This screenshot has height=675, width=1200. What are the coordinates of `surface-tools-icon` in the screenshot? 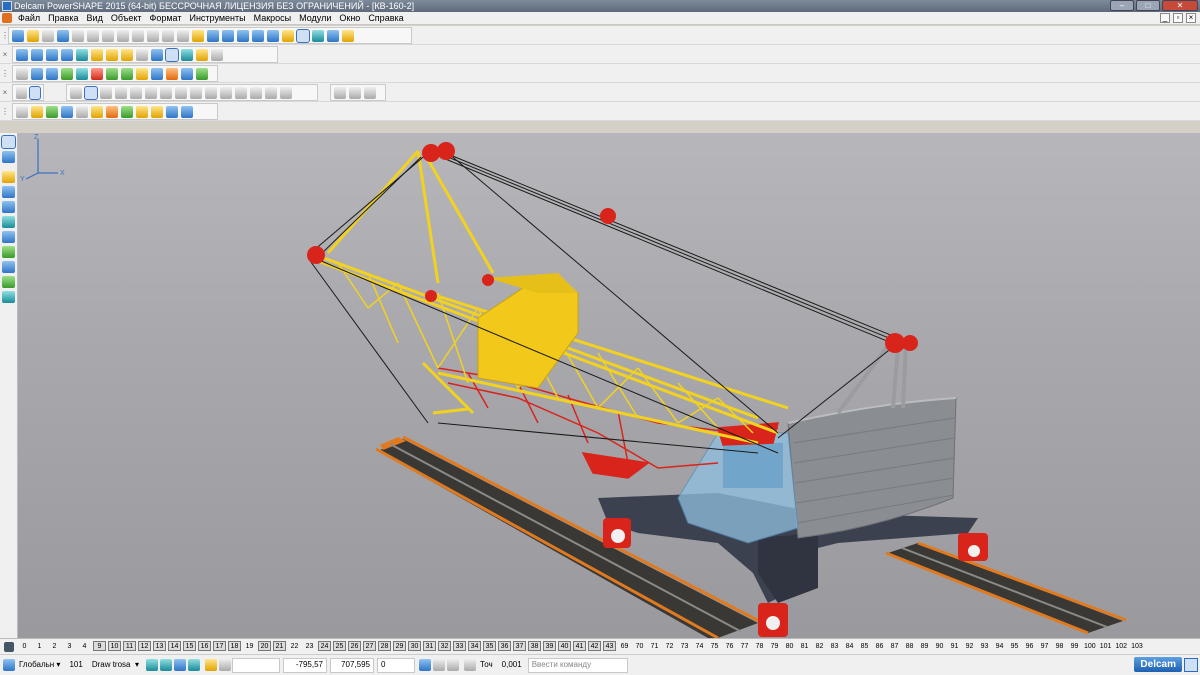 It's located at (8, 192).